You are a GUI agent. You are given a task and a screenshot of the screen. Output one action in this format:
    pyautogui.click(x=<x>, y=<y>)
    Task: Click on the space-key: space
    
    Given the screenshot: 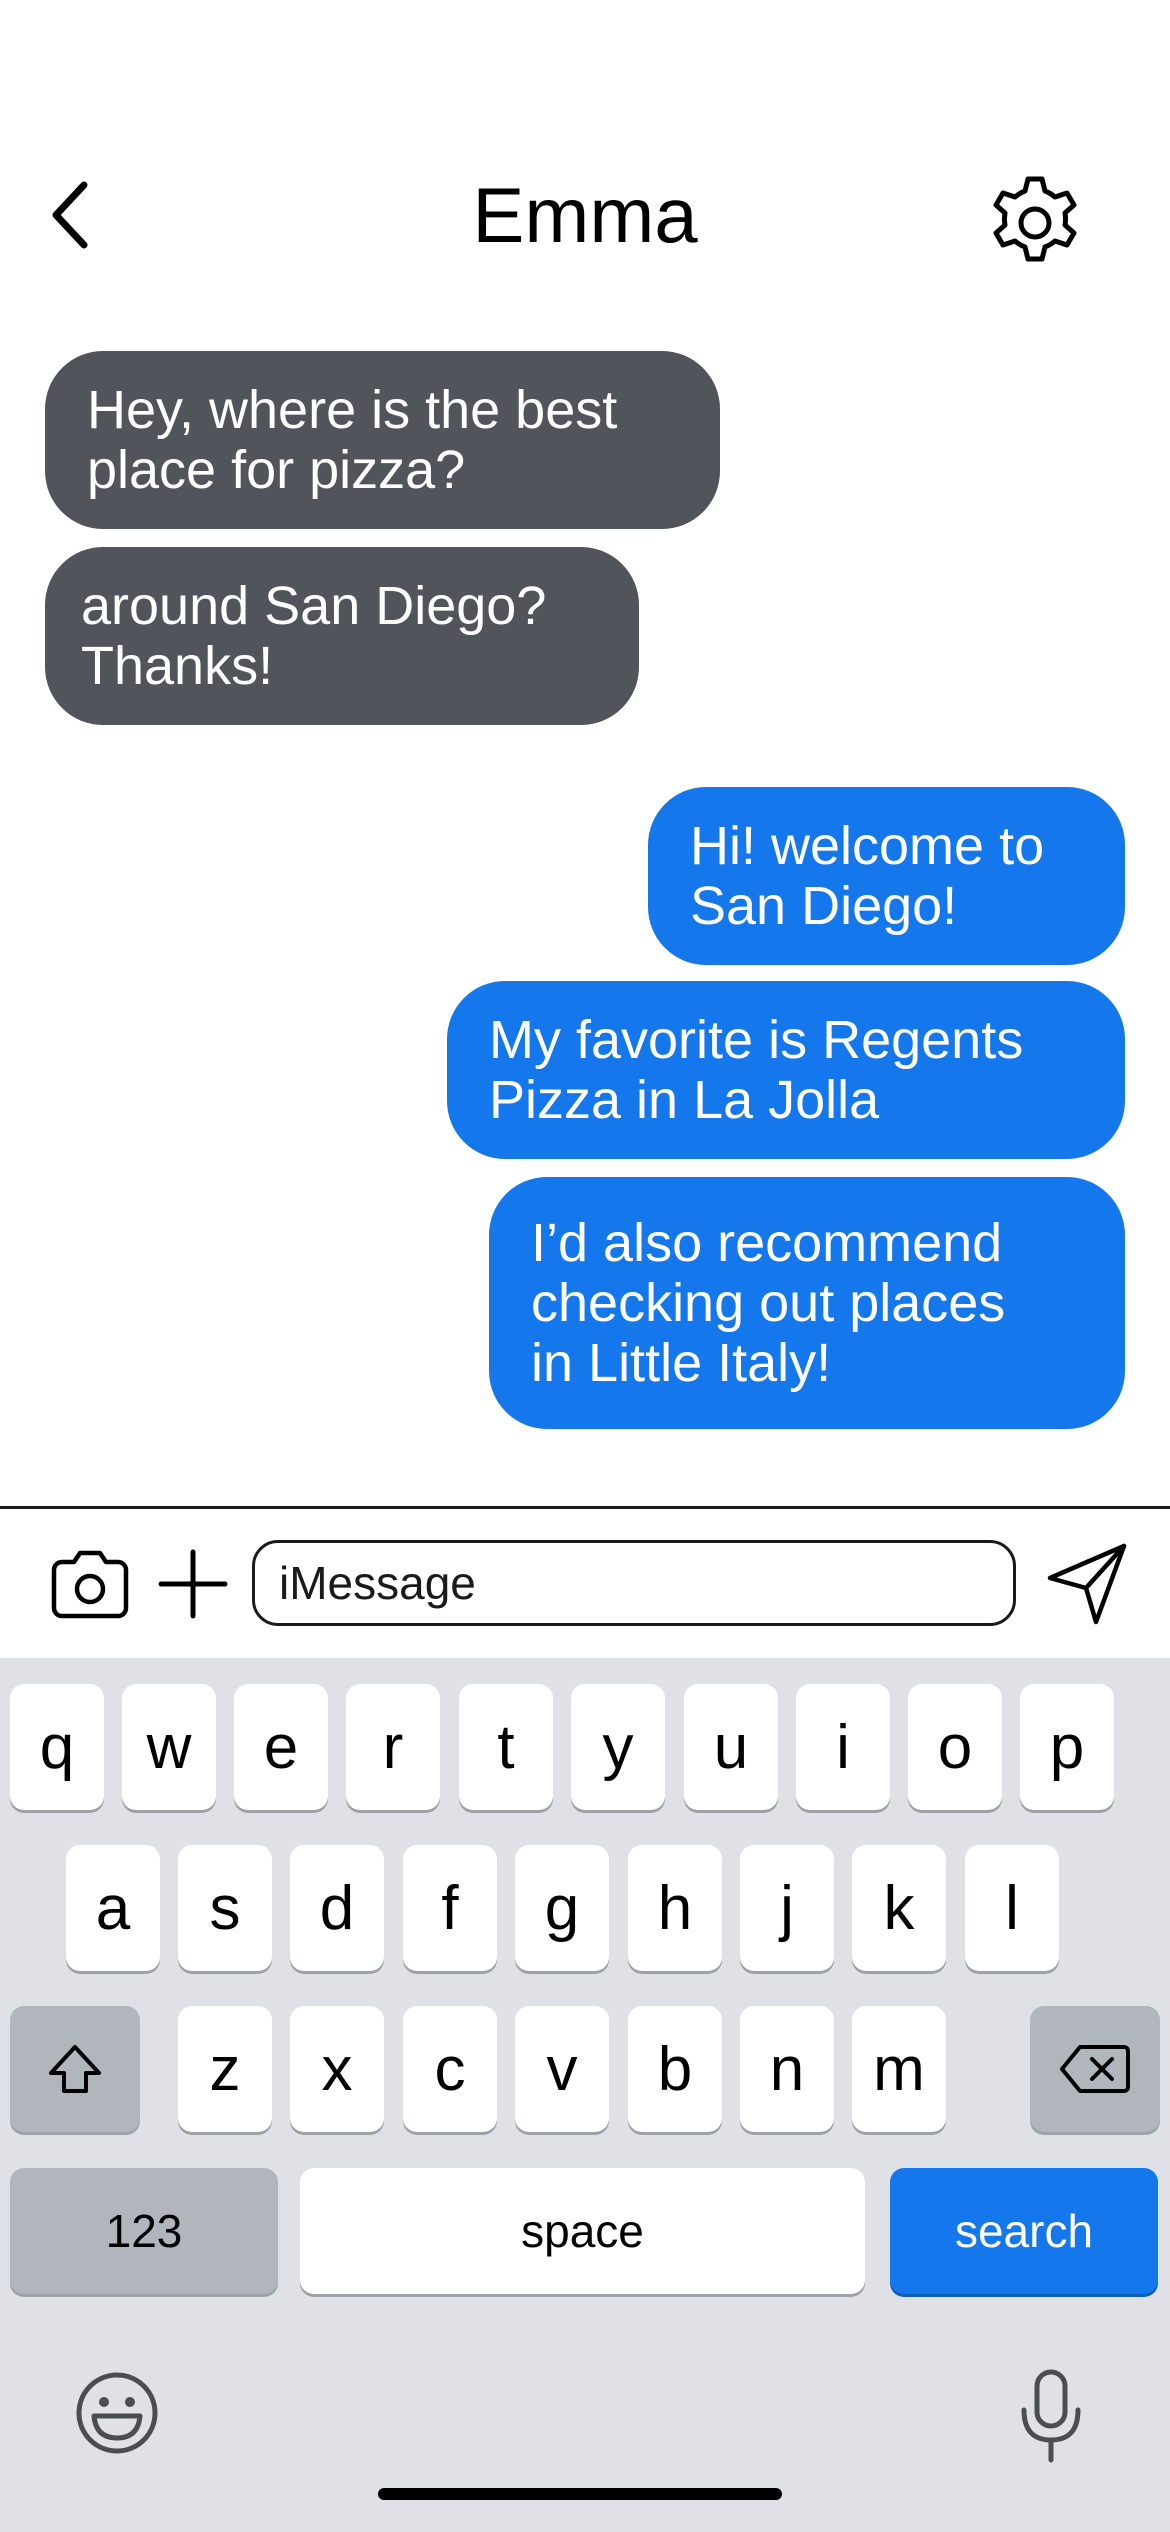 What is the action you would take?
    pyautogui.click(x=582, y=2231)
    